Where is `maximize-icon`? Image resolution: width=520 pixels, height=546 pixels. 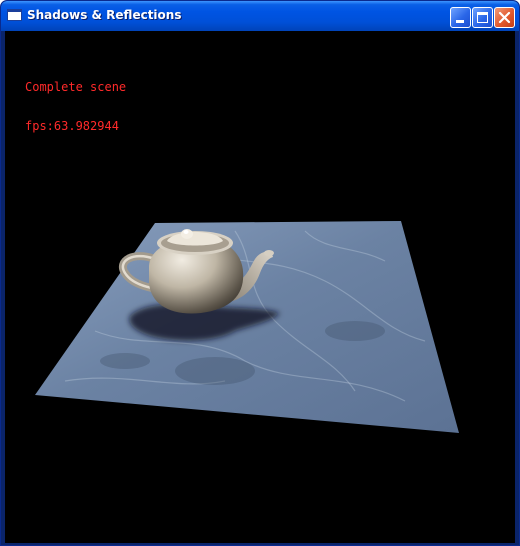 maximize-icon is located at coordinates (482, 17).